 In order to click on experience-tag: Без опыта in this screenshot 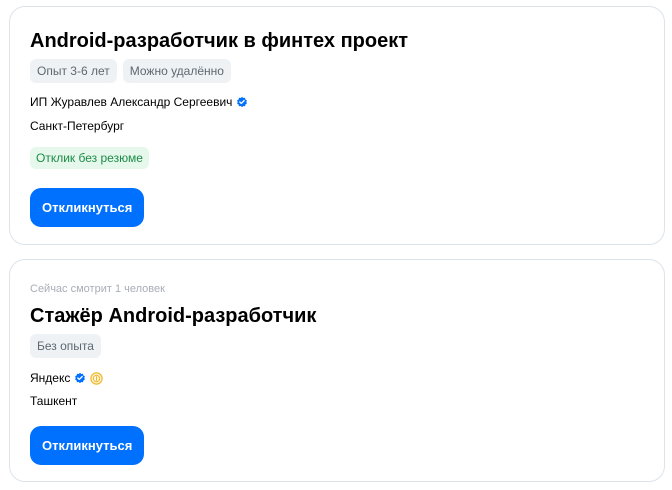, I will do `click(65, 346)`.